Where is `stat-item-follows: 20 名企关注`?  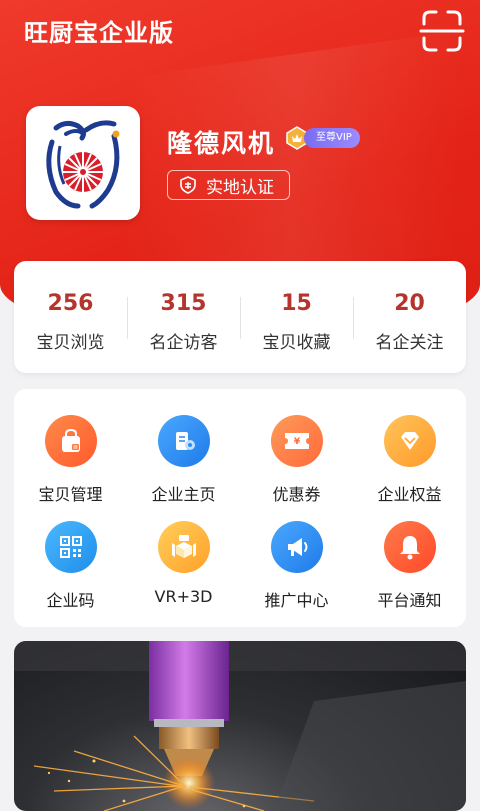
stat-item-follows: 20 名企关注 is located at coordinates (409, 317).